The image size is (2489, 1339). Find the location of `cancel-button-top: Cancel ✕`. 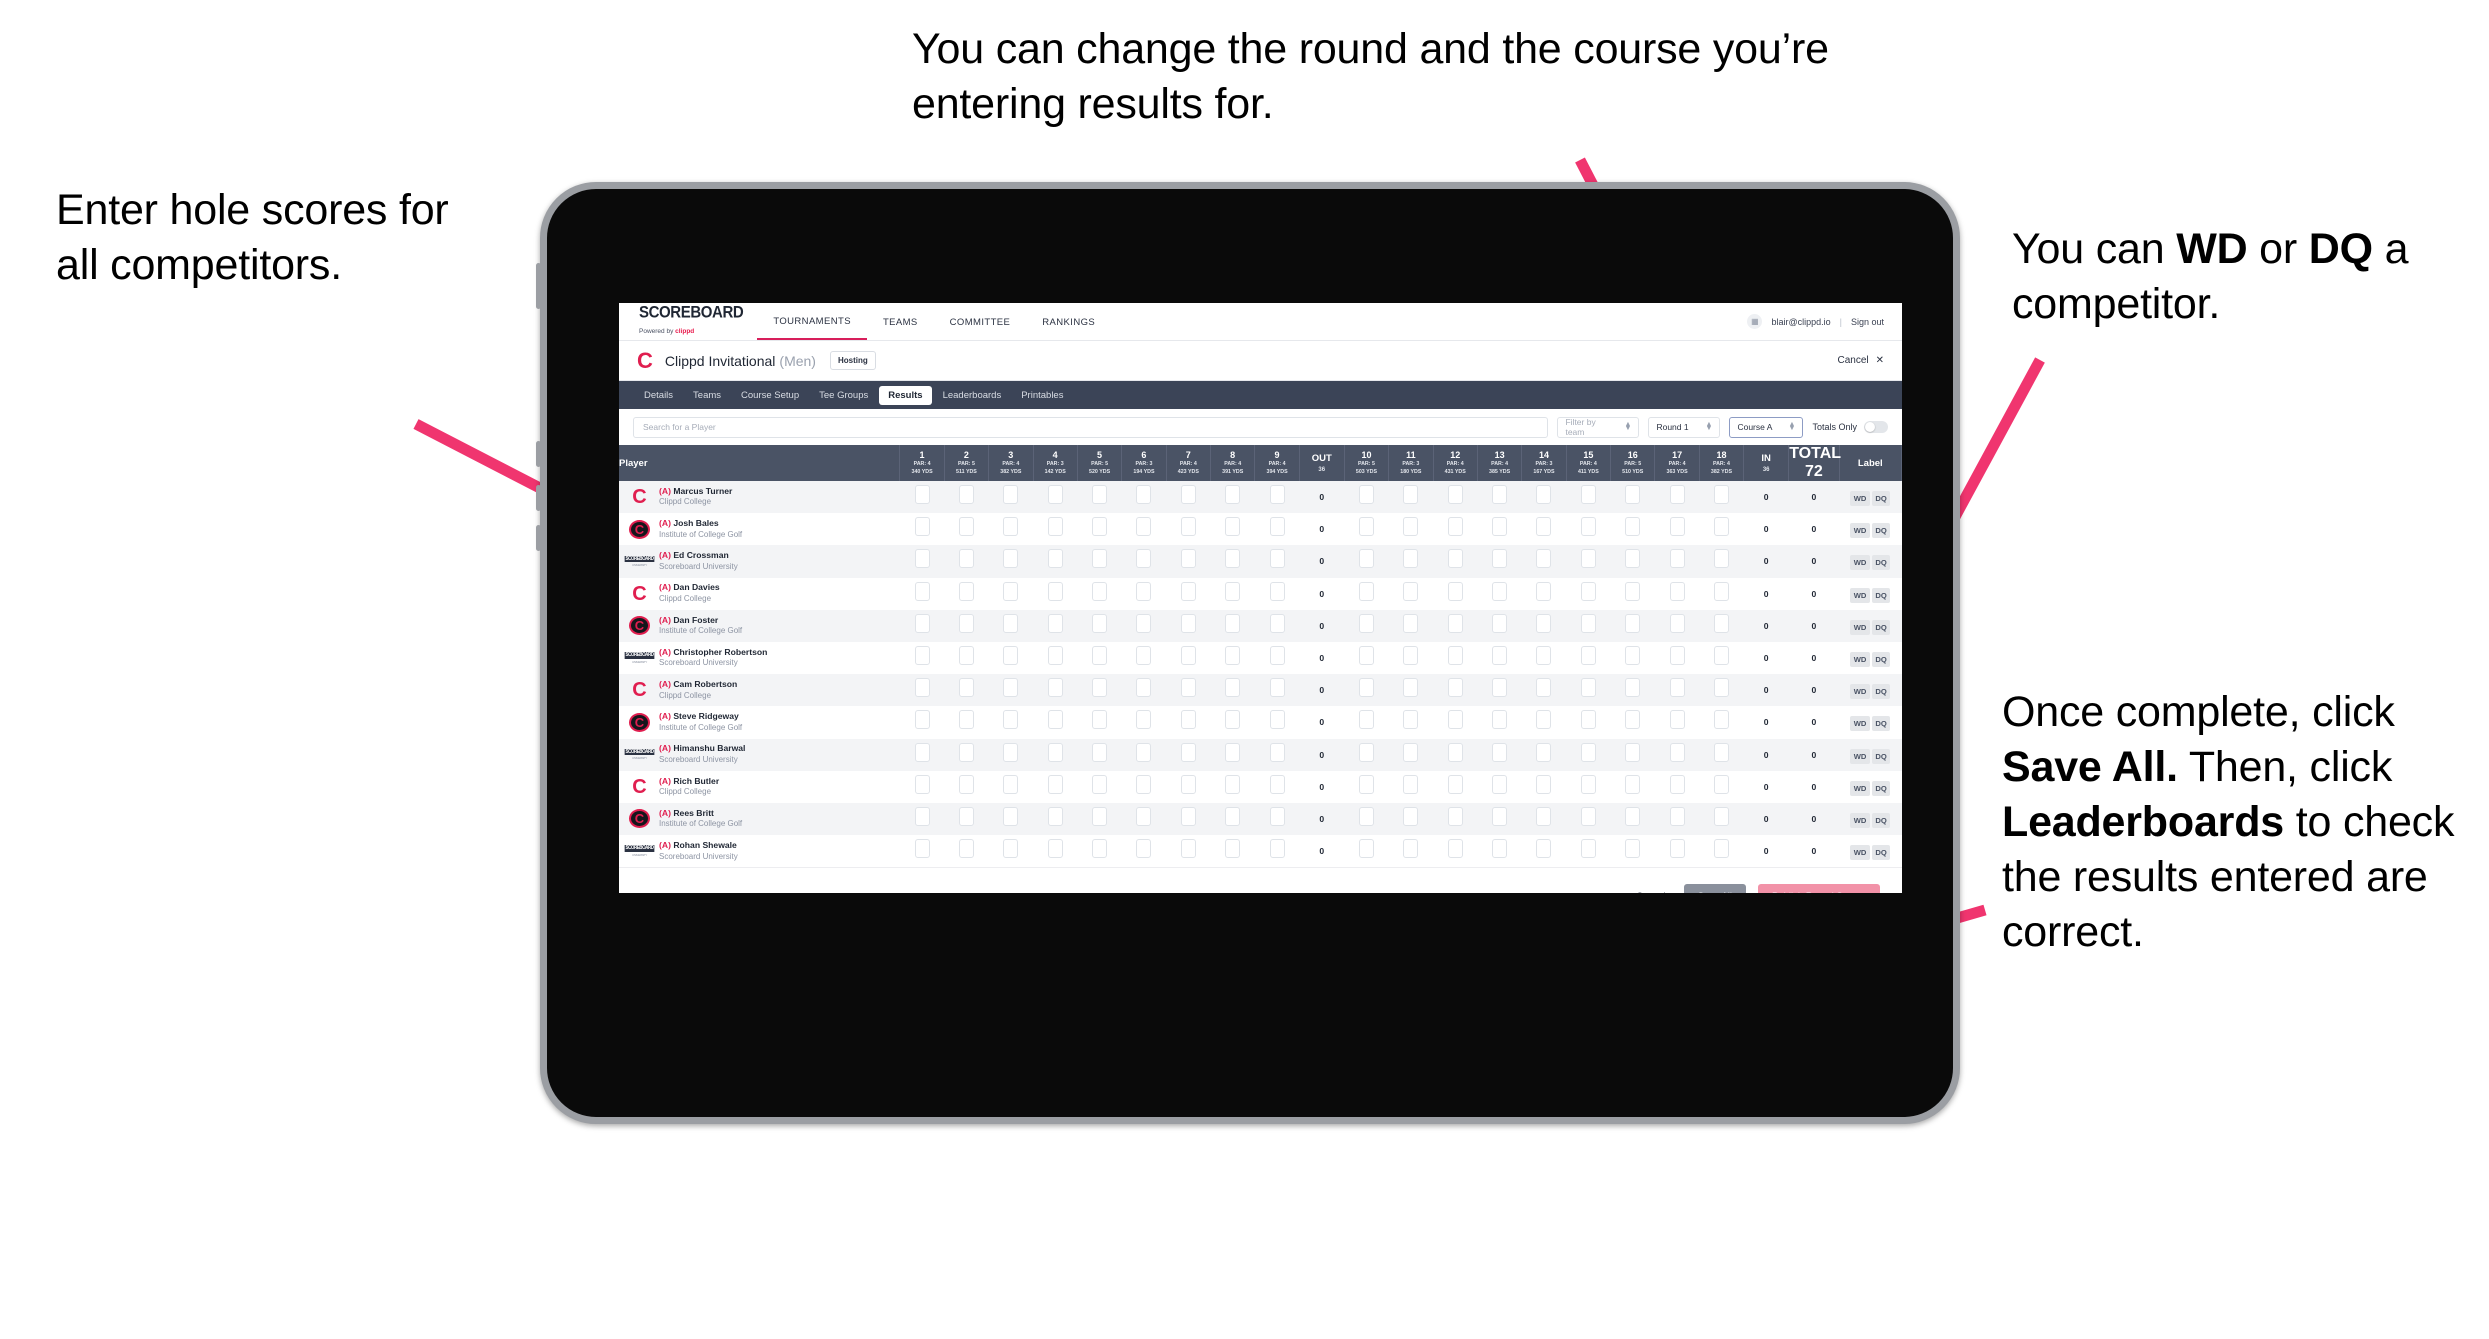

cancel-button-top: Cancel ✕ is located at coordinates (1860, 360).